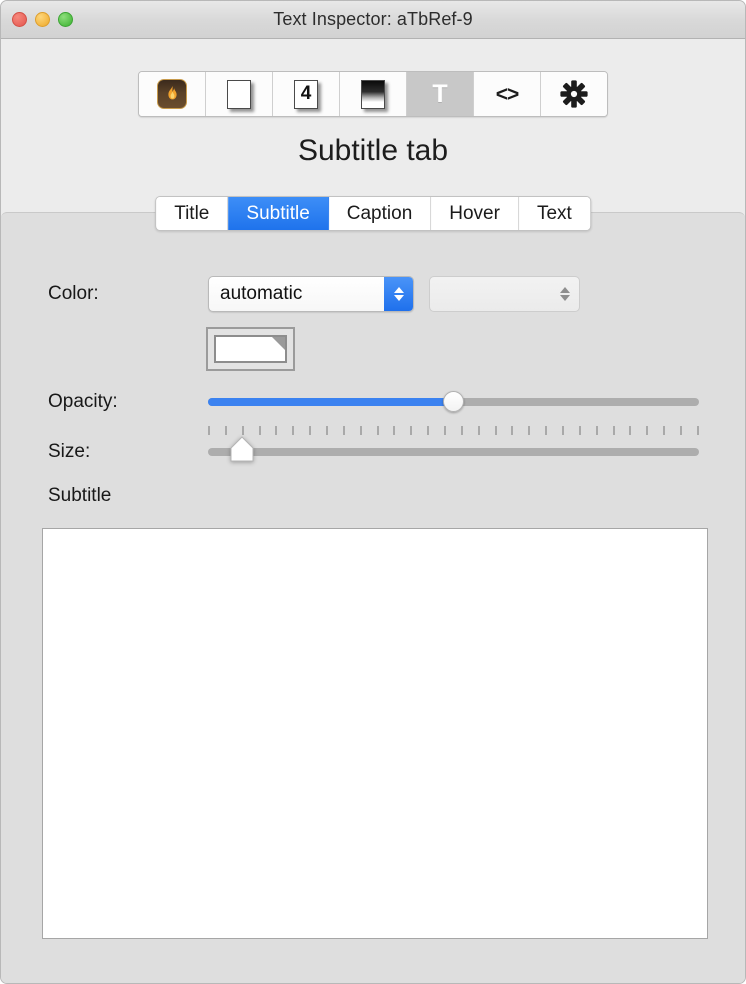 Image resolution: width=746 pixels, height=984 pixels. I want to click on toolbar-button-settings, so click(574, 94).